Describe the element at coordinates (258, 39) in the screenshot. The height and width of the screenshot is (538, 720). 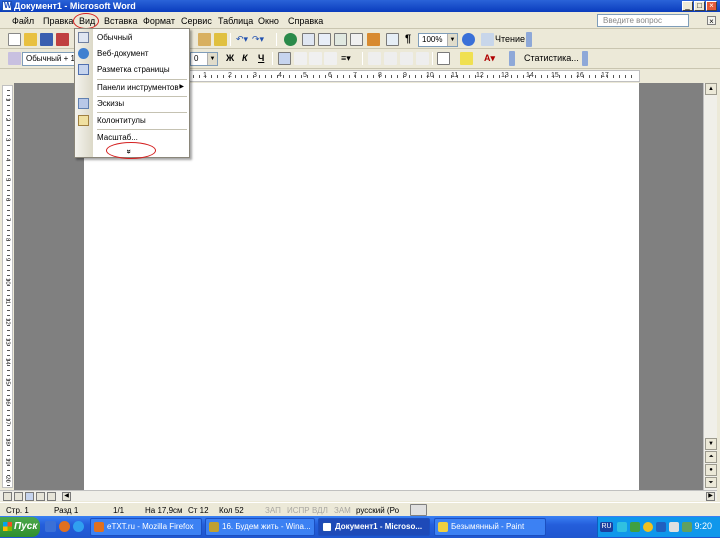
I see `redo-icon: ↷▾` at that location.